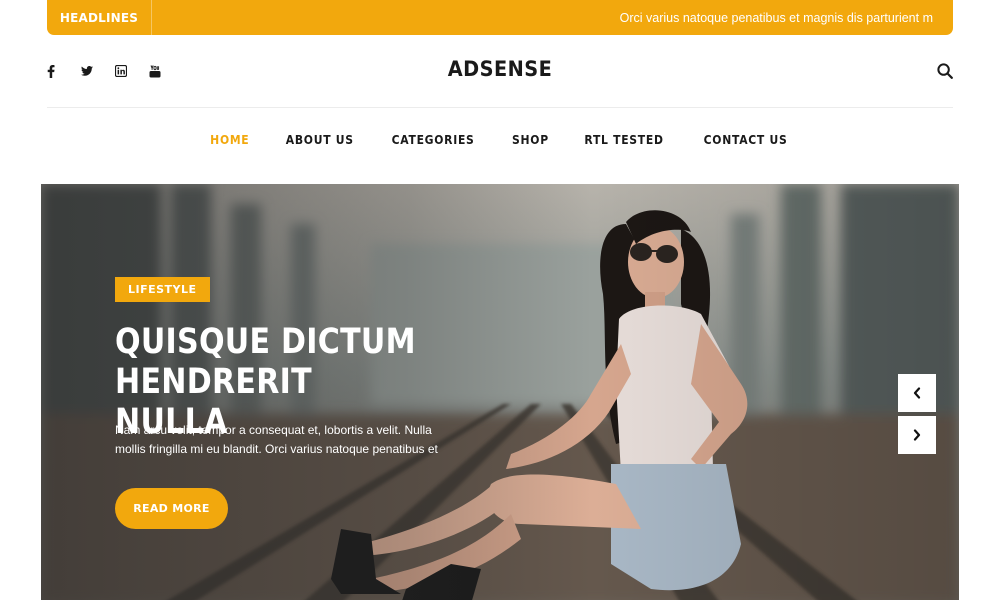 The image size is (1000, 600). I want to click on read-more-button: READ MORE, so click(171, 508).